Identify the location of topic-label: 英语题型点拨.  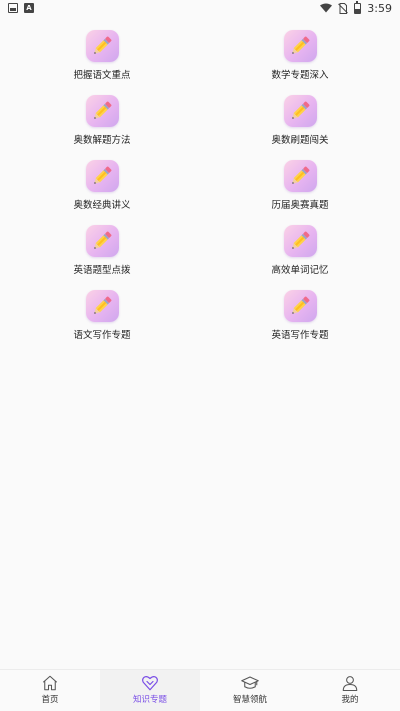
(102, 270).